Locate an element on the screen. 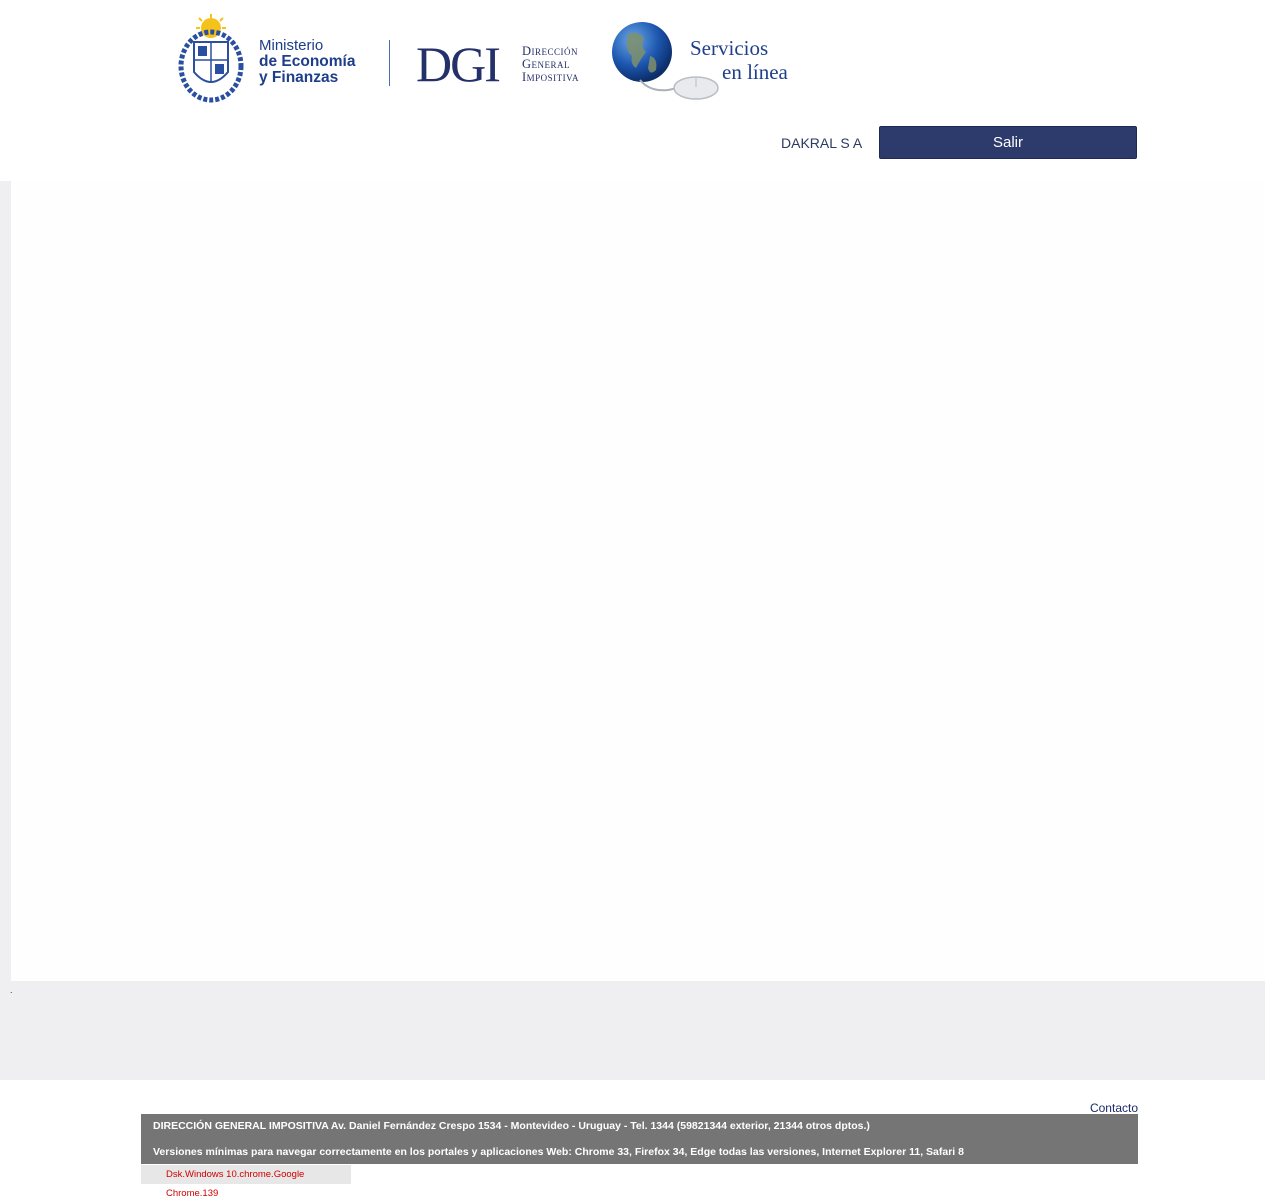 This screenshot has height=1203, width=1265. dgi-line-3: Impositiva is located at coordinates (551, 77).